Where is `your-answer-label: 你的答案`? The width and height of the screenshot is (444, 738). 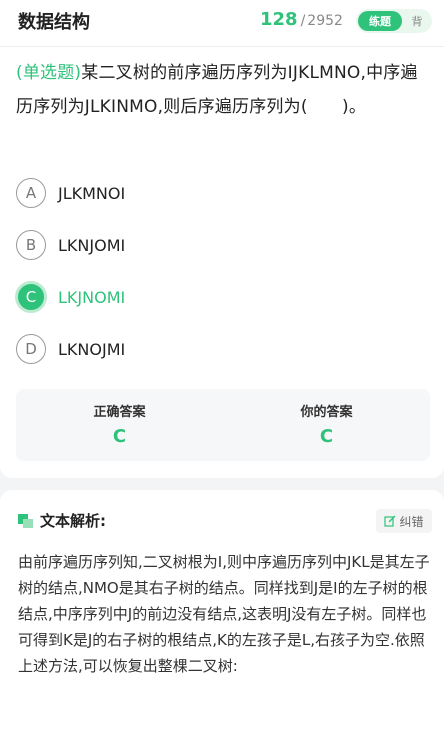 your-answer-label: 你的答案 is located at coordinates (326, 412).